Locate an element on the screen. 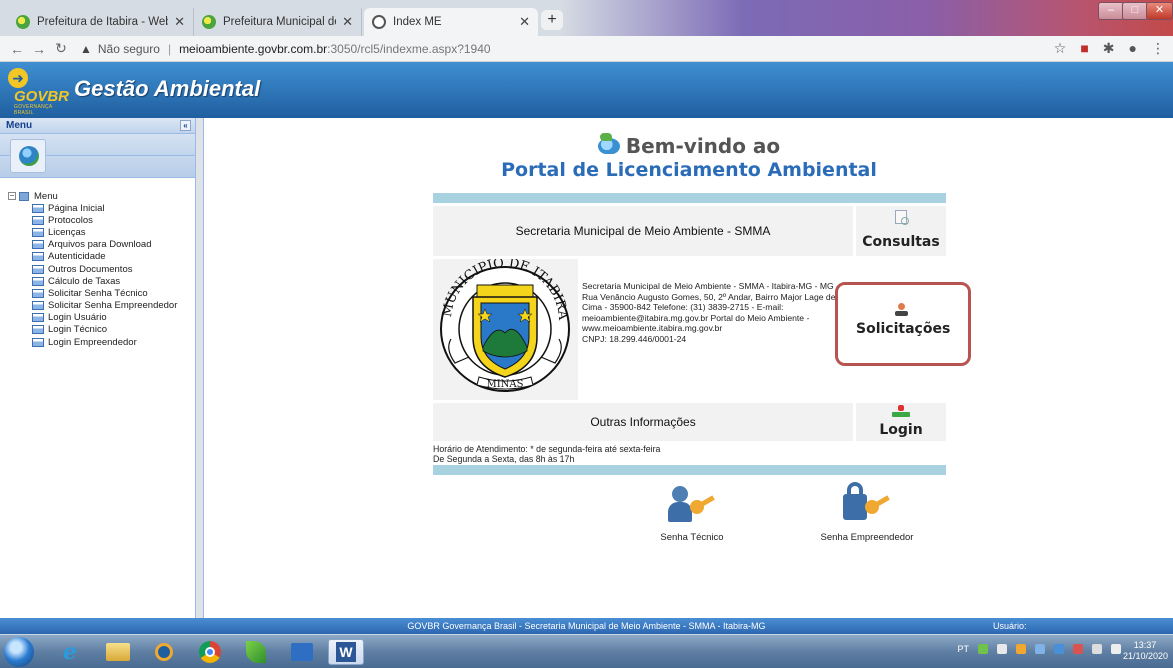 This screenshot has height=668, width=1173. welcome-text: Bem-vindo ao is located at coordinates (703, 146).